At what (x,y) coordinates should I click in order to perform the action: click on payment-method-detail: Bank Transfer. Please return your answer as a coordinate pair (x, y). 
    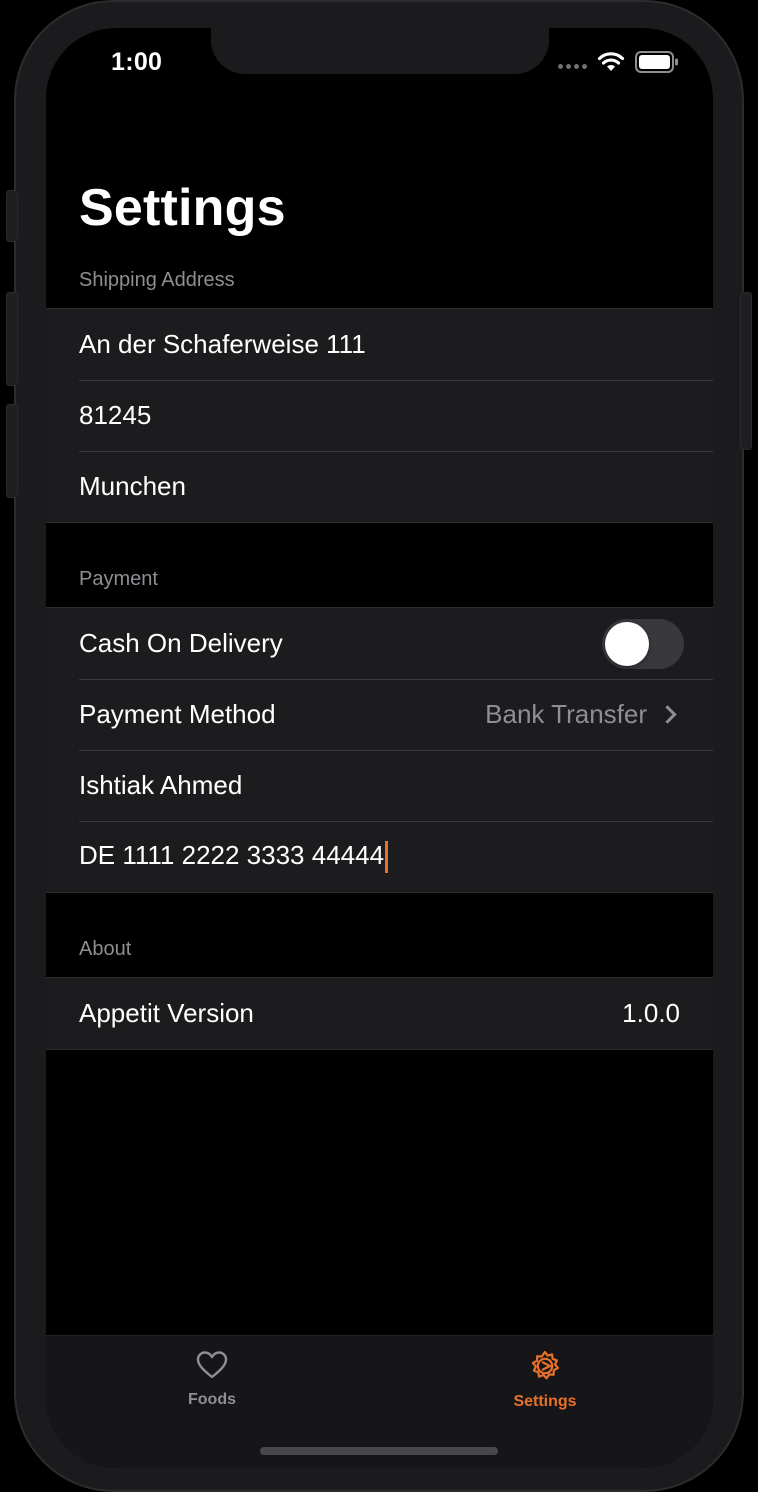
    Looking at the image, I should click on (582, 714).